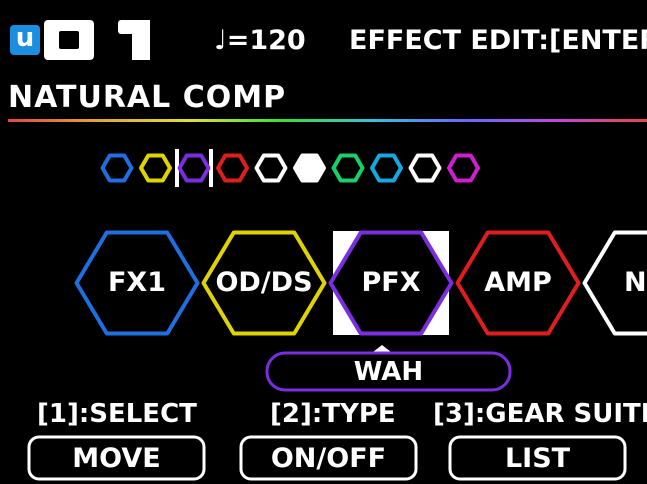  Describe the element at coordinates (518, 282) in the screenshot. I see `effect-block-label-amp: AMP` at that location.